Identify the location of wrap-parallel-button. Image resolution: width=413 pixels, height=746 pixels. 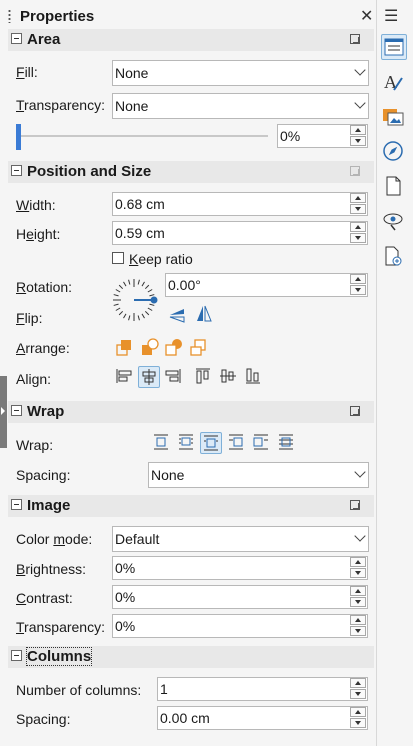
(187, 443).